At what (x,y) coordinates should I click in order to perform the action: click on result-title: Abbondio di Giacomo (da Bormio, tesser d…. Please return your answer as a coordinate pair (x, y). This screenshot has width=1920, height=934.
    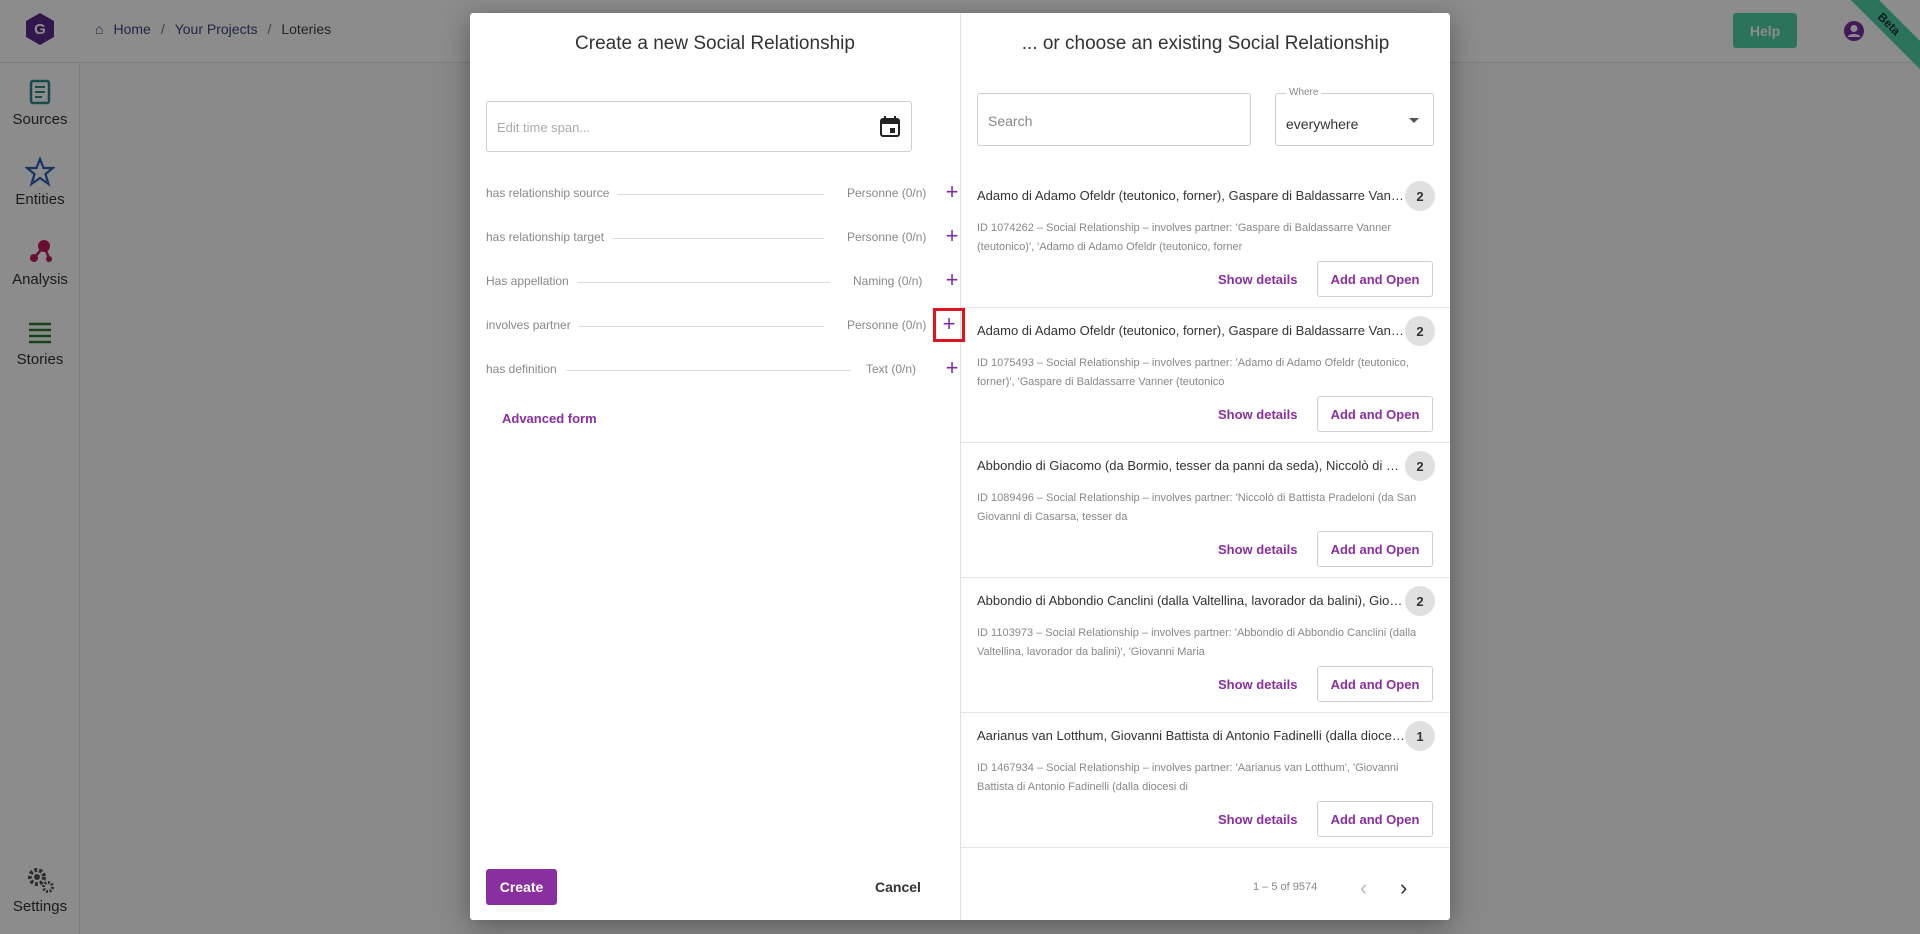
    Looking at the image, I should click on (1192, 465).